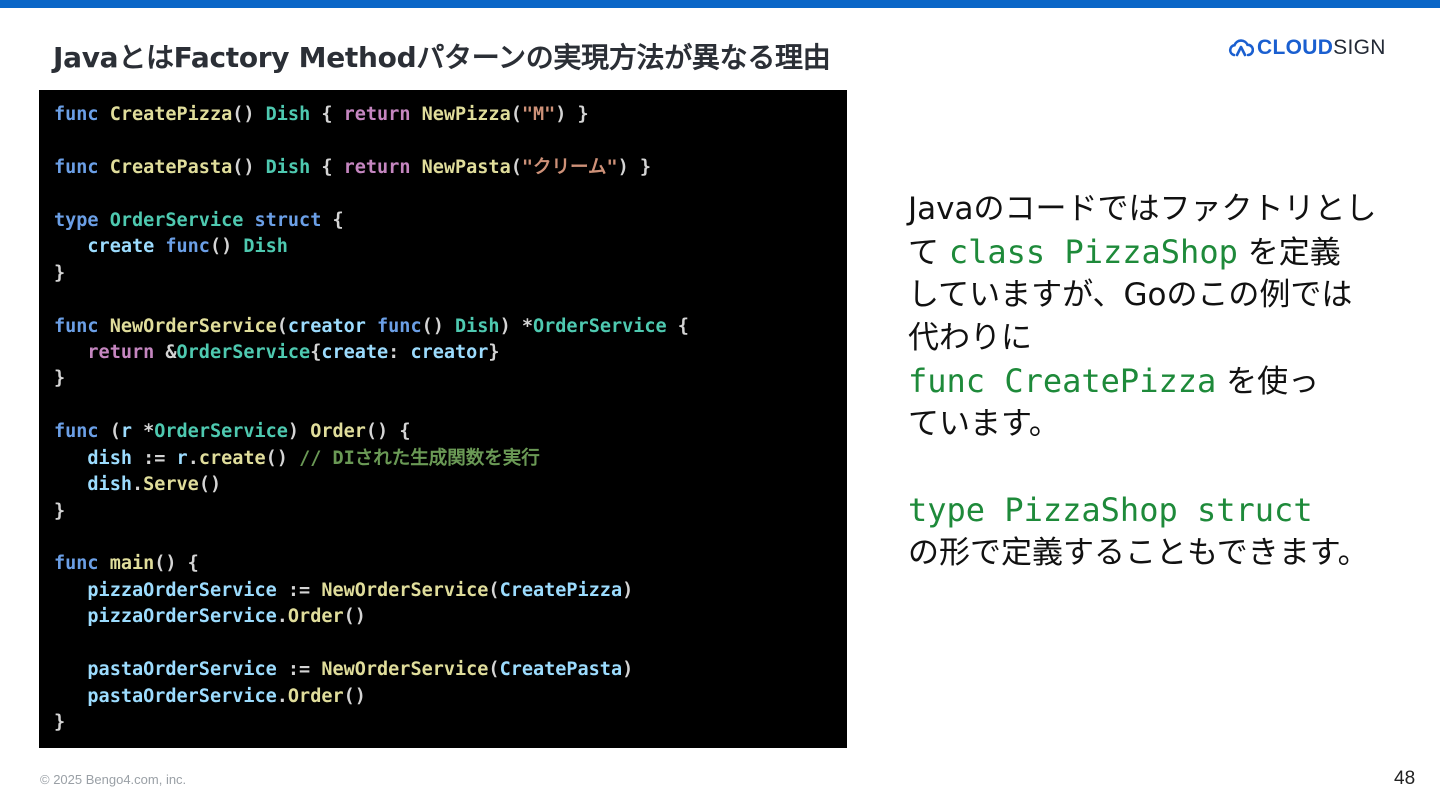 This screenshot has height=810, width=1440. What do you see at coordinates (450, 617) in the screenshot?
I see `code-line: pizzaOrderService.Order()` at bounding box center [450, 617].